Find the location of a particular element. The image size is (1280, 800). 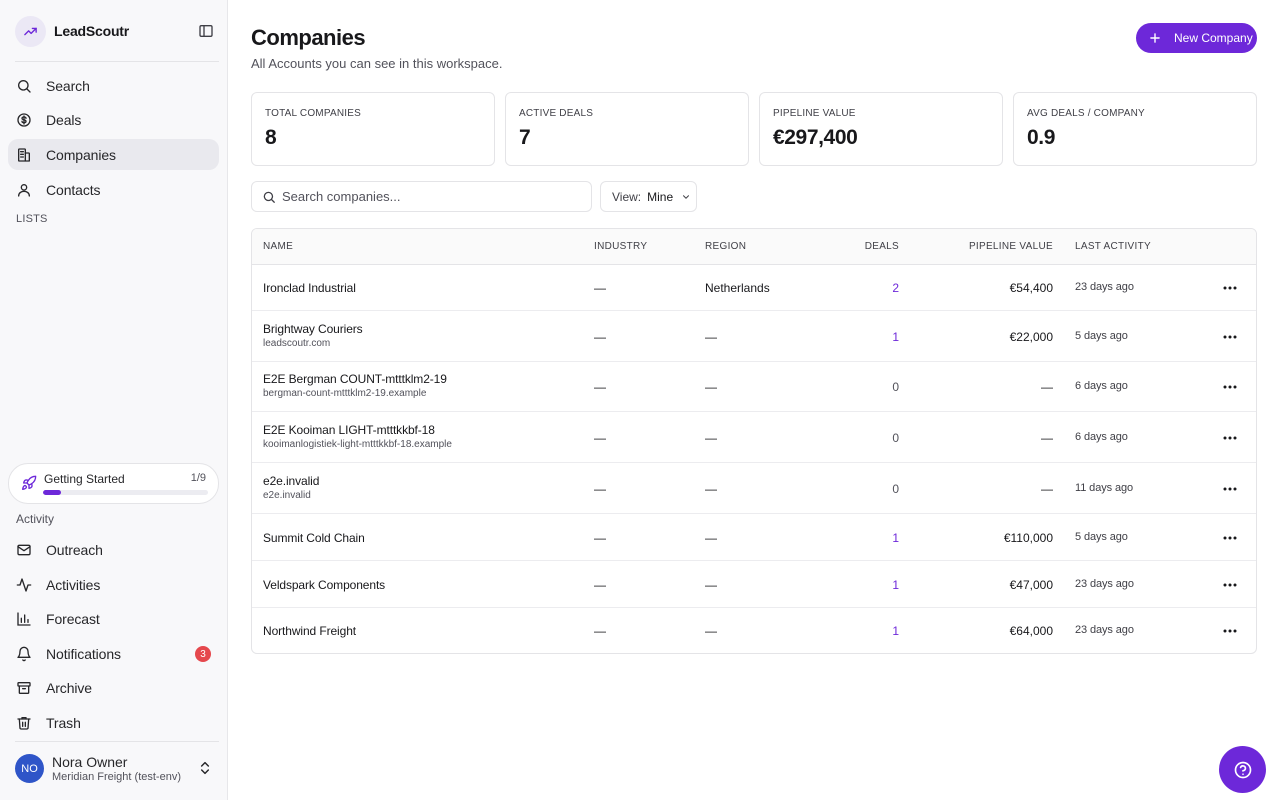

company-domain: bergman-count-mtttklm2-19.example is located at coordinates (345, 393).